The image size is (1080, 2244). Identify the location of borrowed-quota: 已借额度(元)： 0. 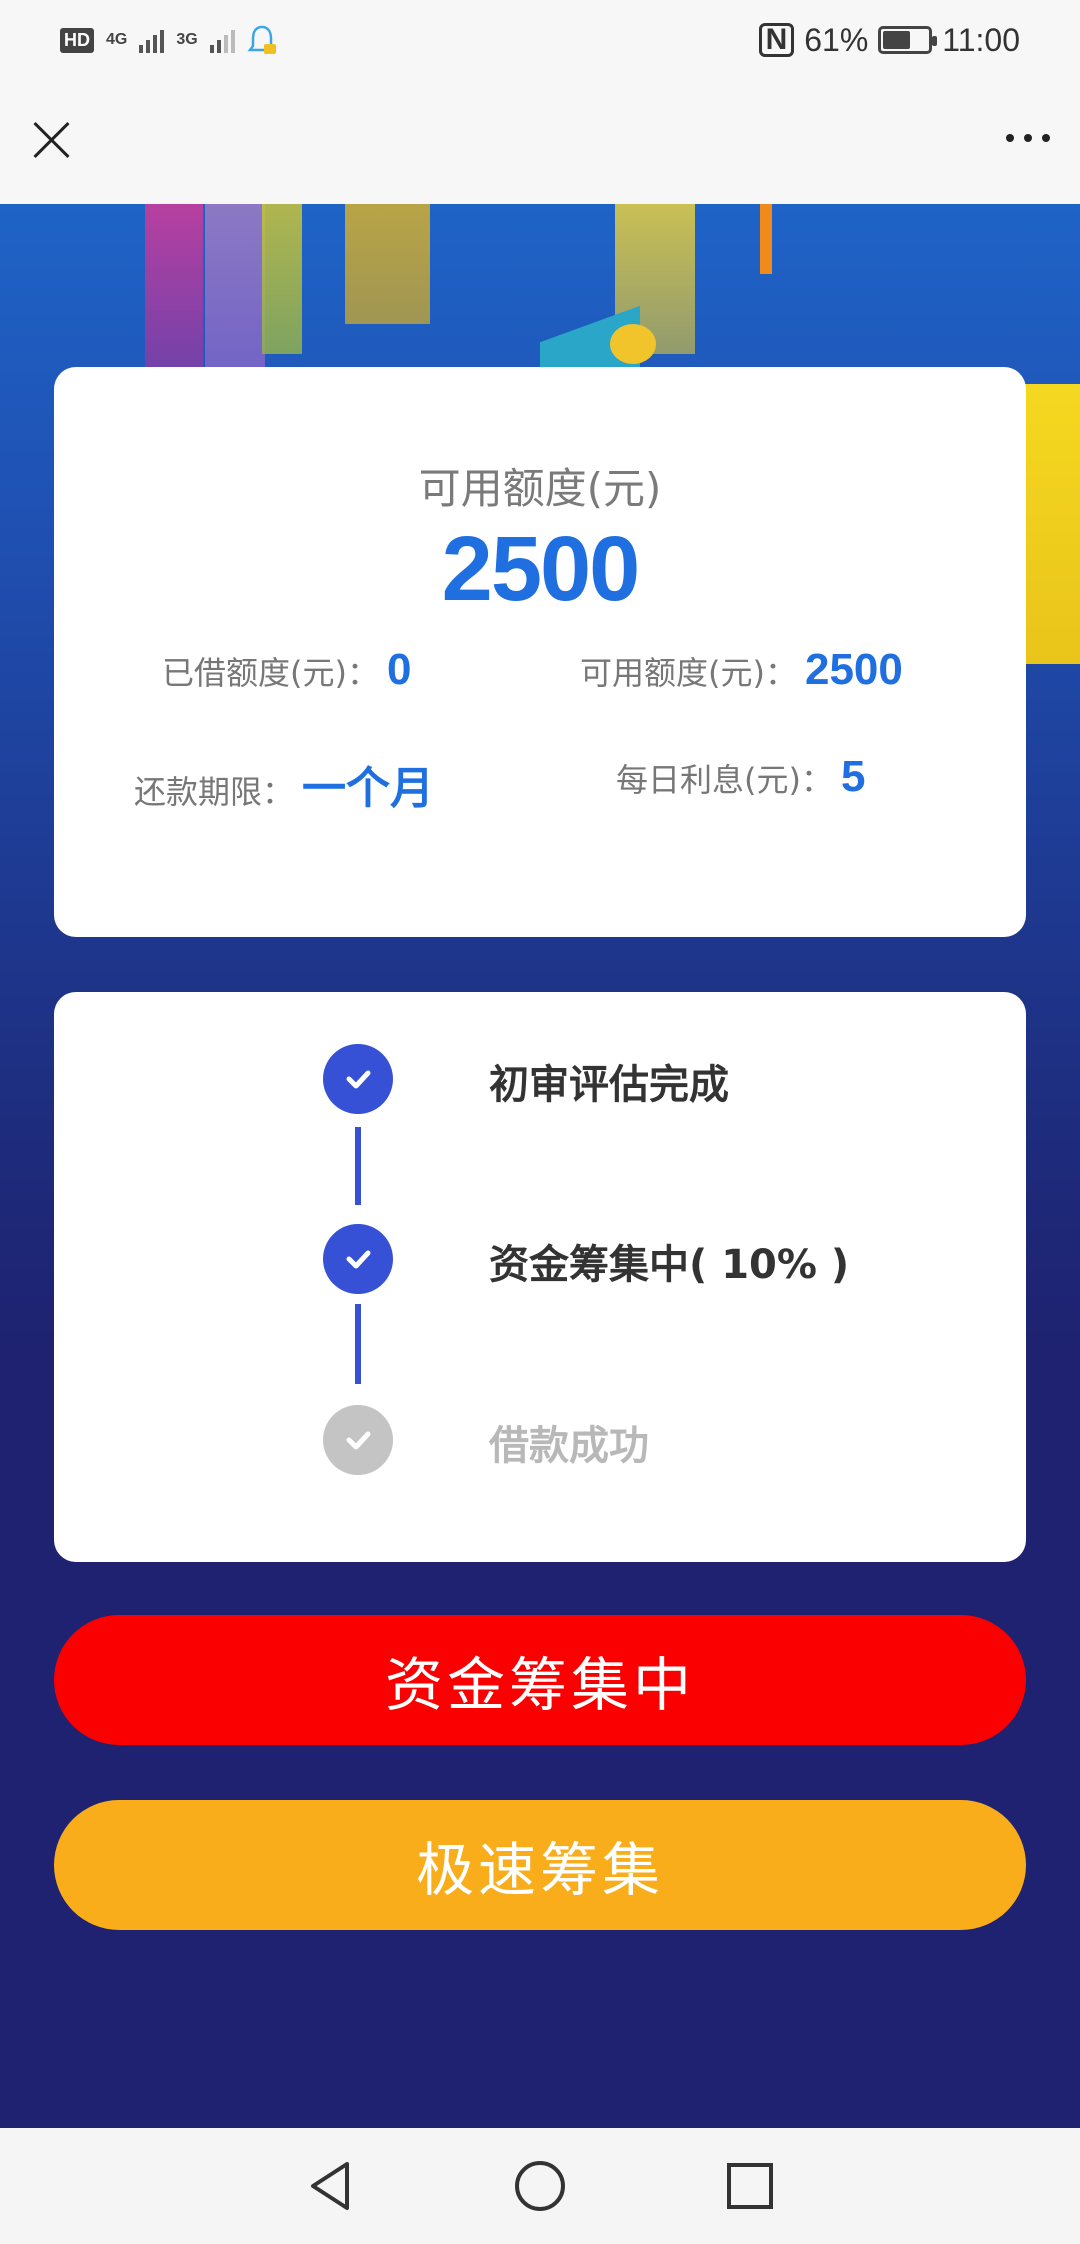
(286, 670).